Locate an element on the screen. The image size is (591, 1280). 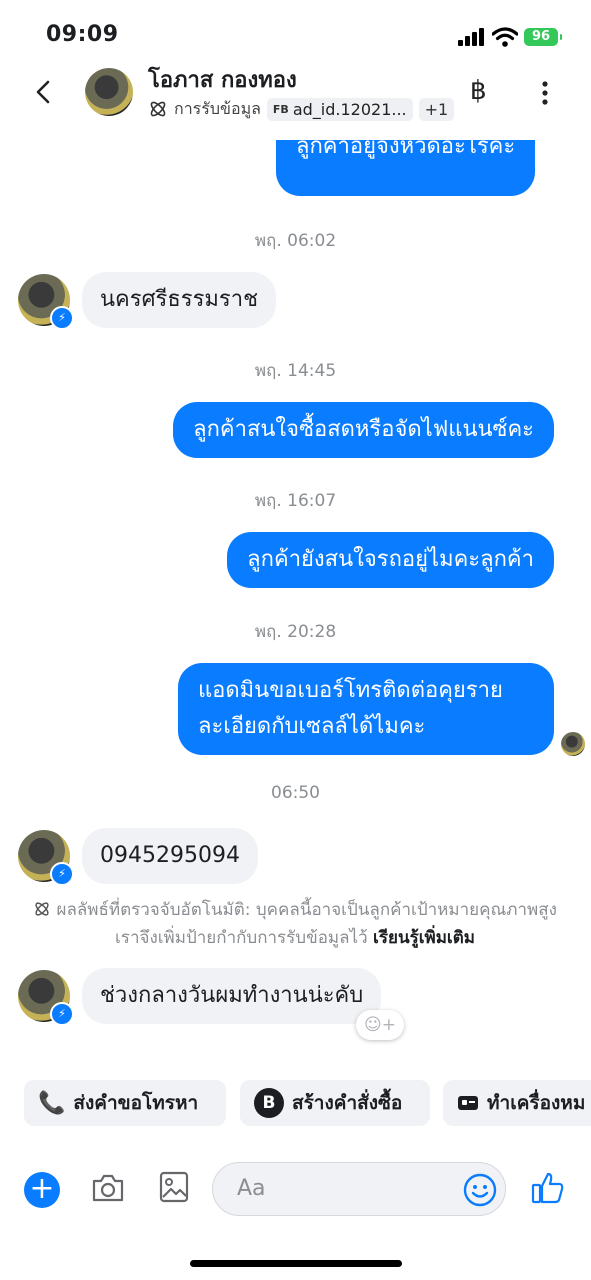
gallery-button is located at coordinates (174, 1187).